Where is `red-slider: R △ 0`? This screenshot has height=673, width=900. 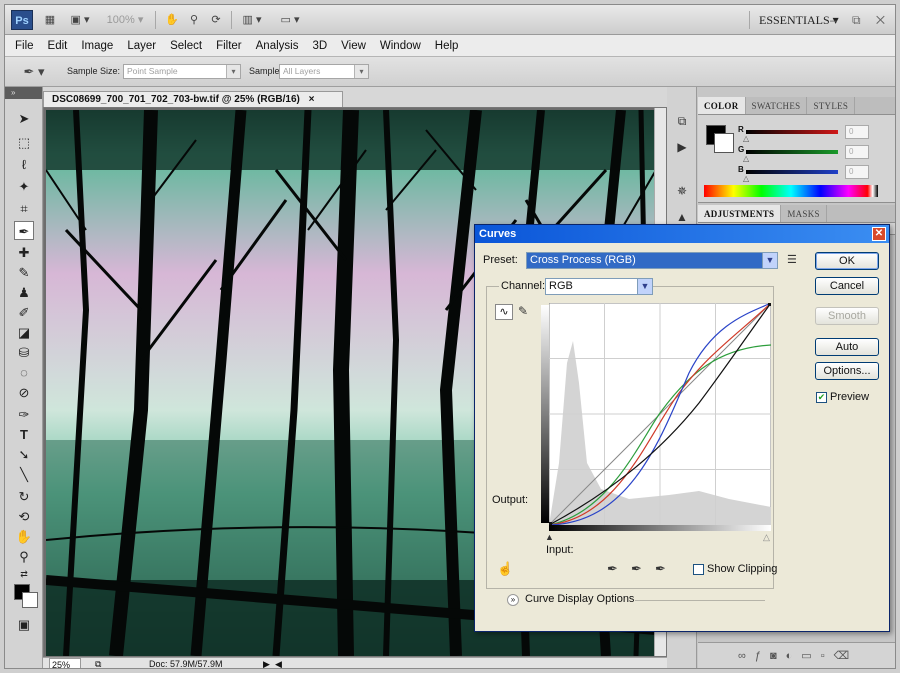 red-slider: R △ 0 is located at coordinates (815, 134).